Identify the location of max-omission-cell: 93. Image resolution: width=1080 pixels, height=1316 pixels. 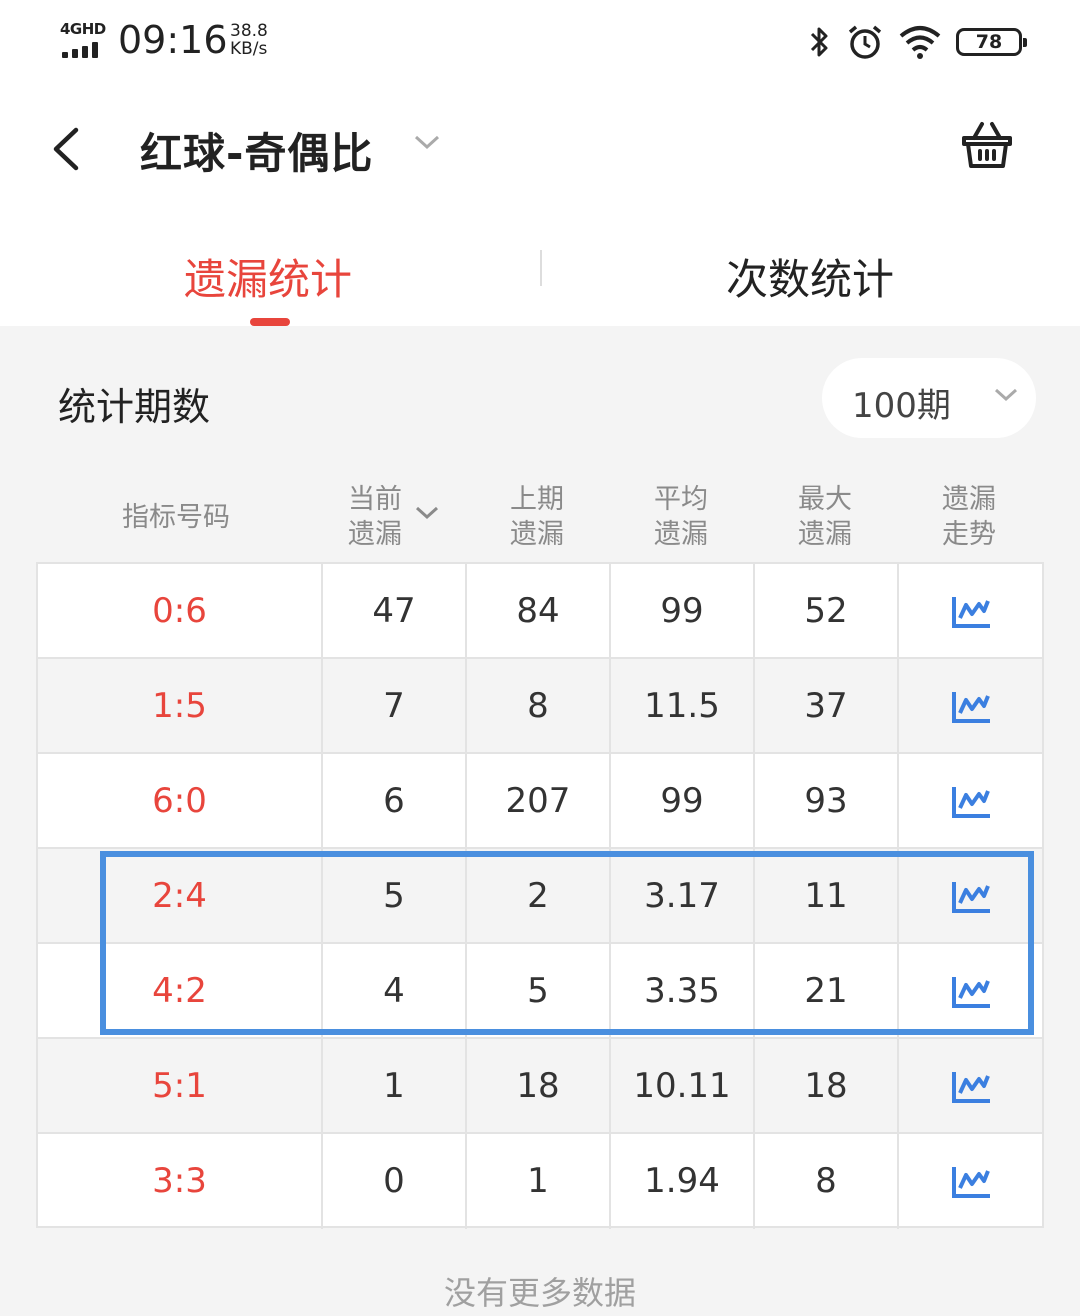
(827, 801).